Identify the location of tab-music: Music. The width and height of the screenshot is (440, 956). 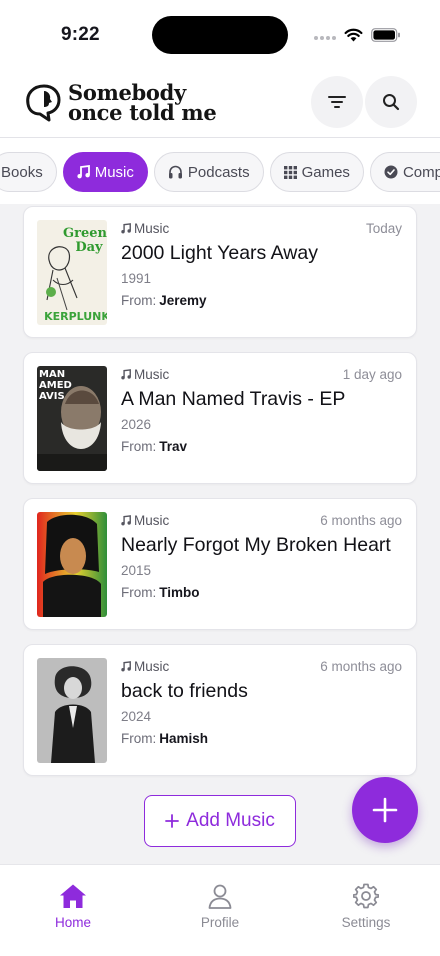
(105, 172).